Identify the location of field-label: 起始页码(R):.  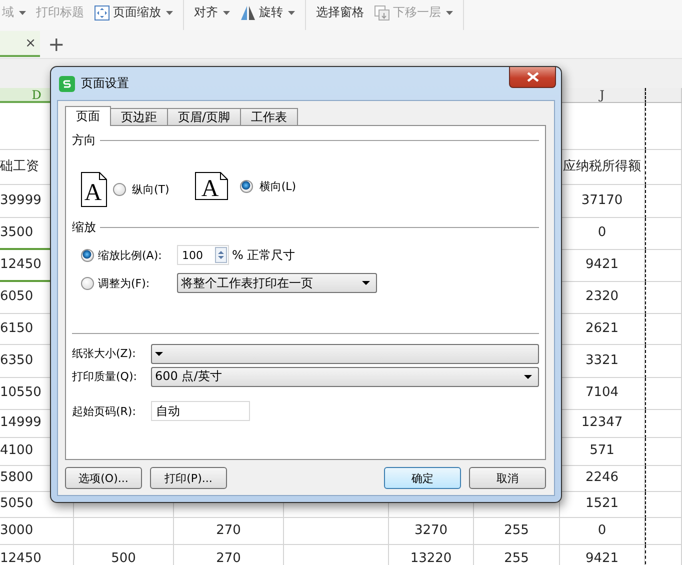
(104, 411).